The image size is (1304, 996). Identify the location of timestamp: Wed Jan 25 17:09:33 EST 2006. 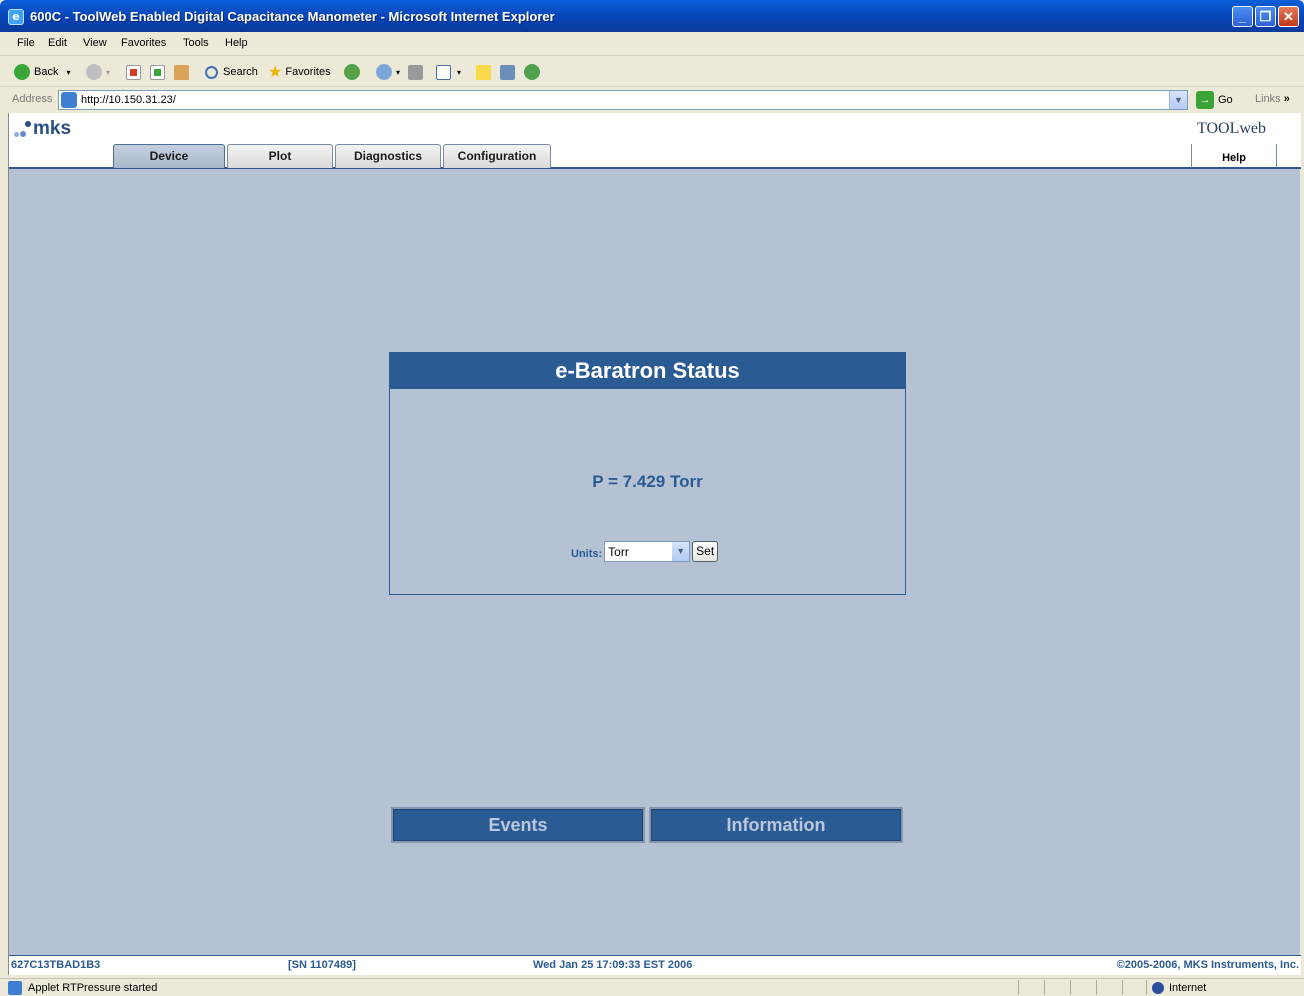
(613, 965).